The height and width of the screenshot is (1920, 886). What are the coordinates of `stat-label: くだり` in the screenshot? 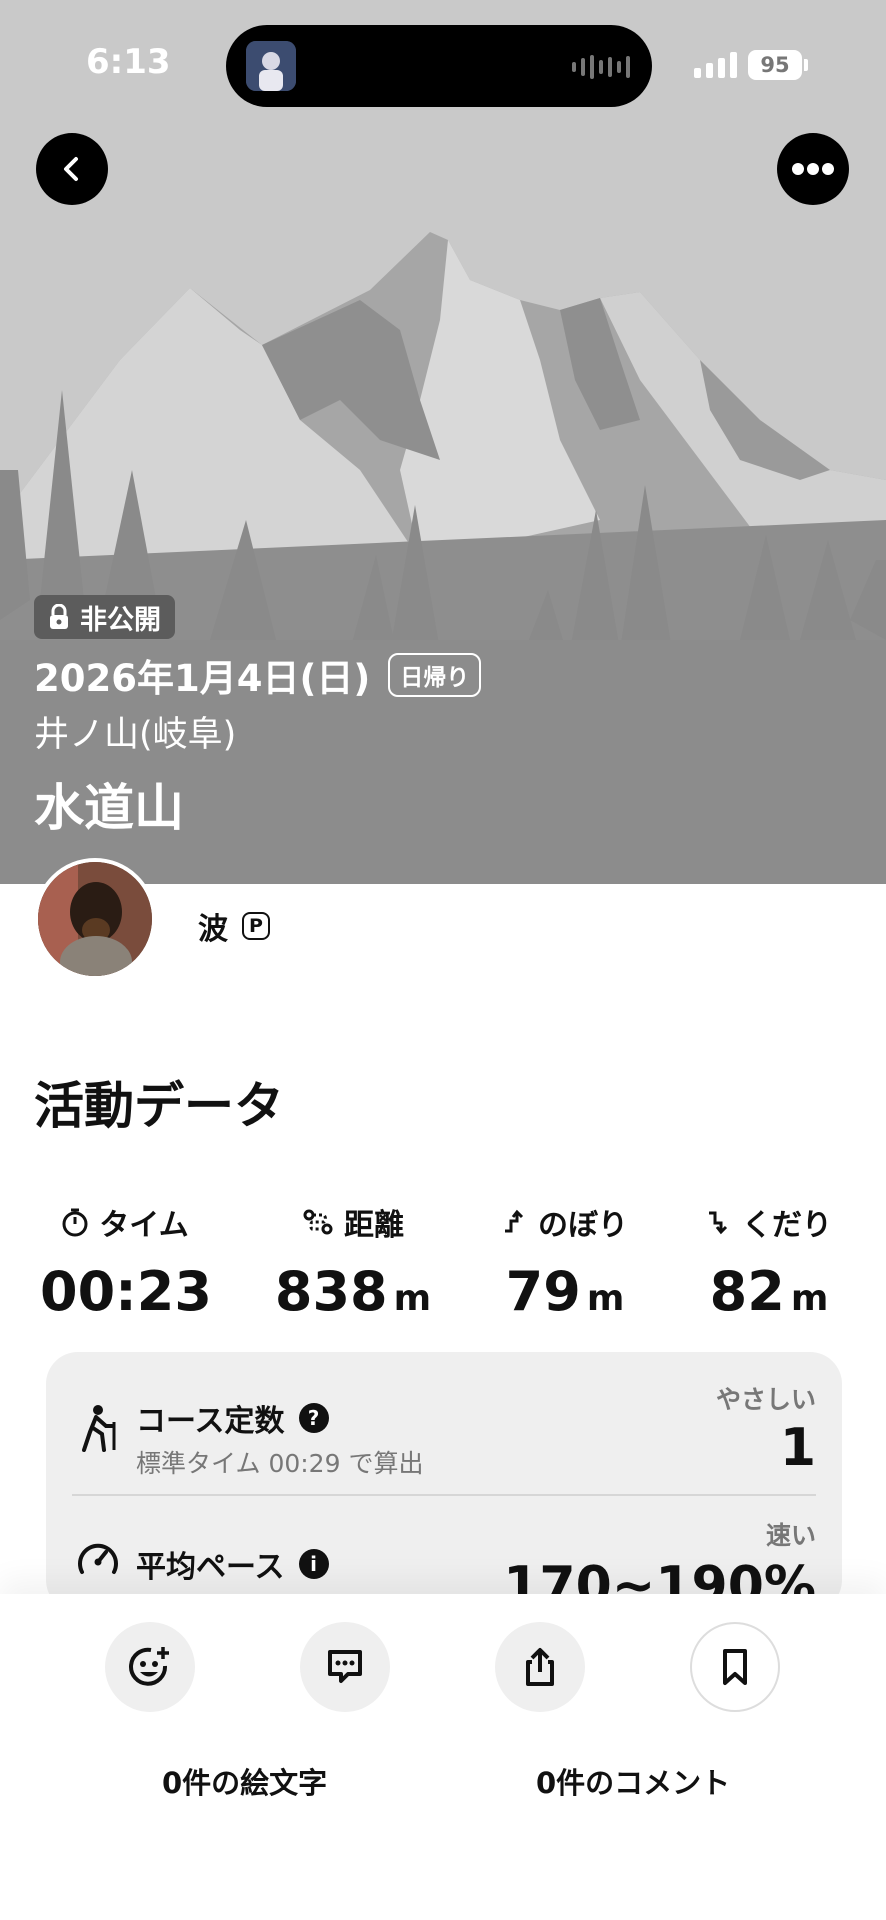 It's located at (787, 1225).